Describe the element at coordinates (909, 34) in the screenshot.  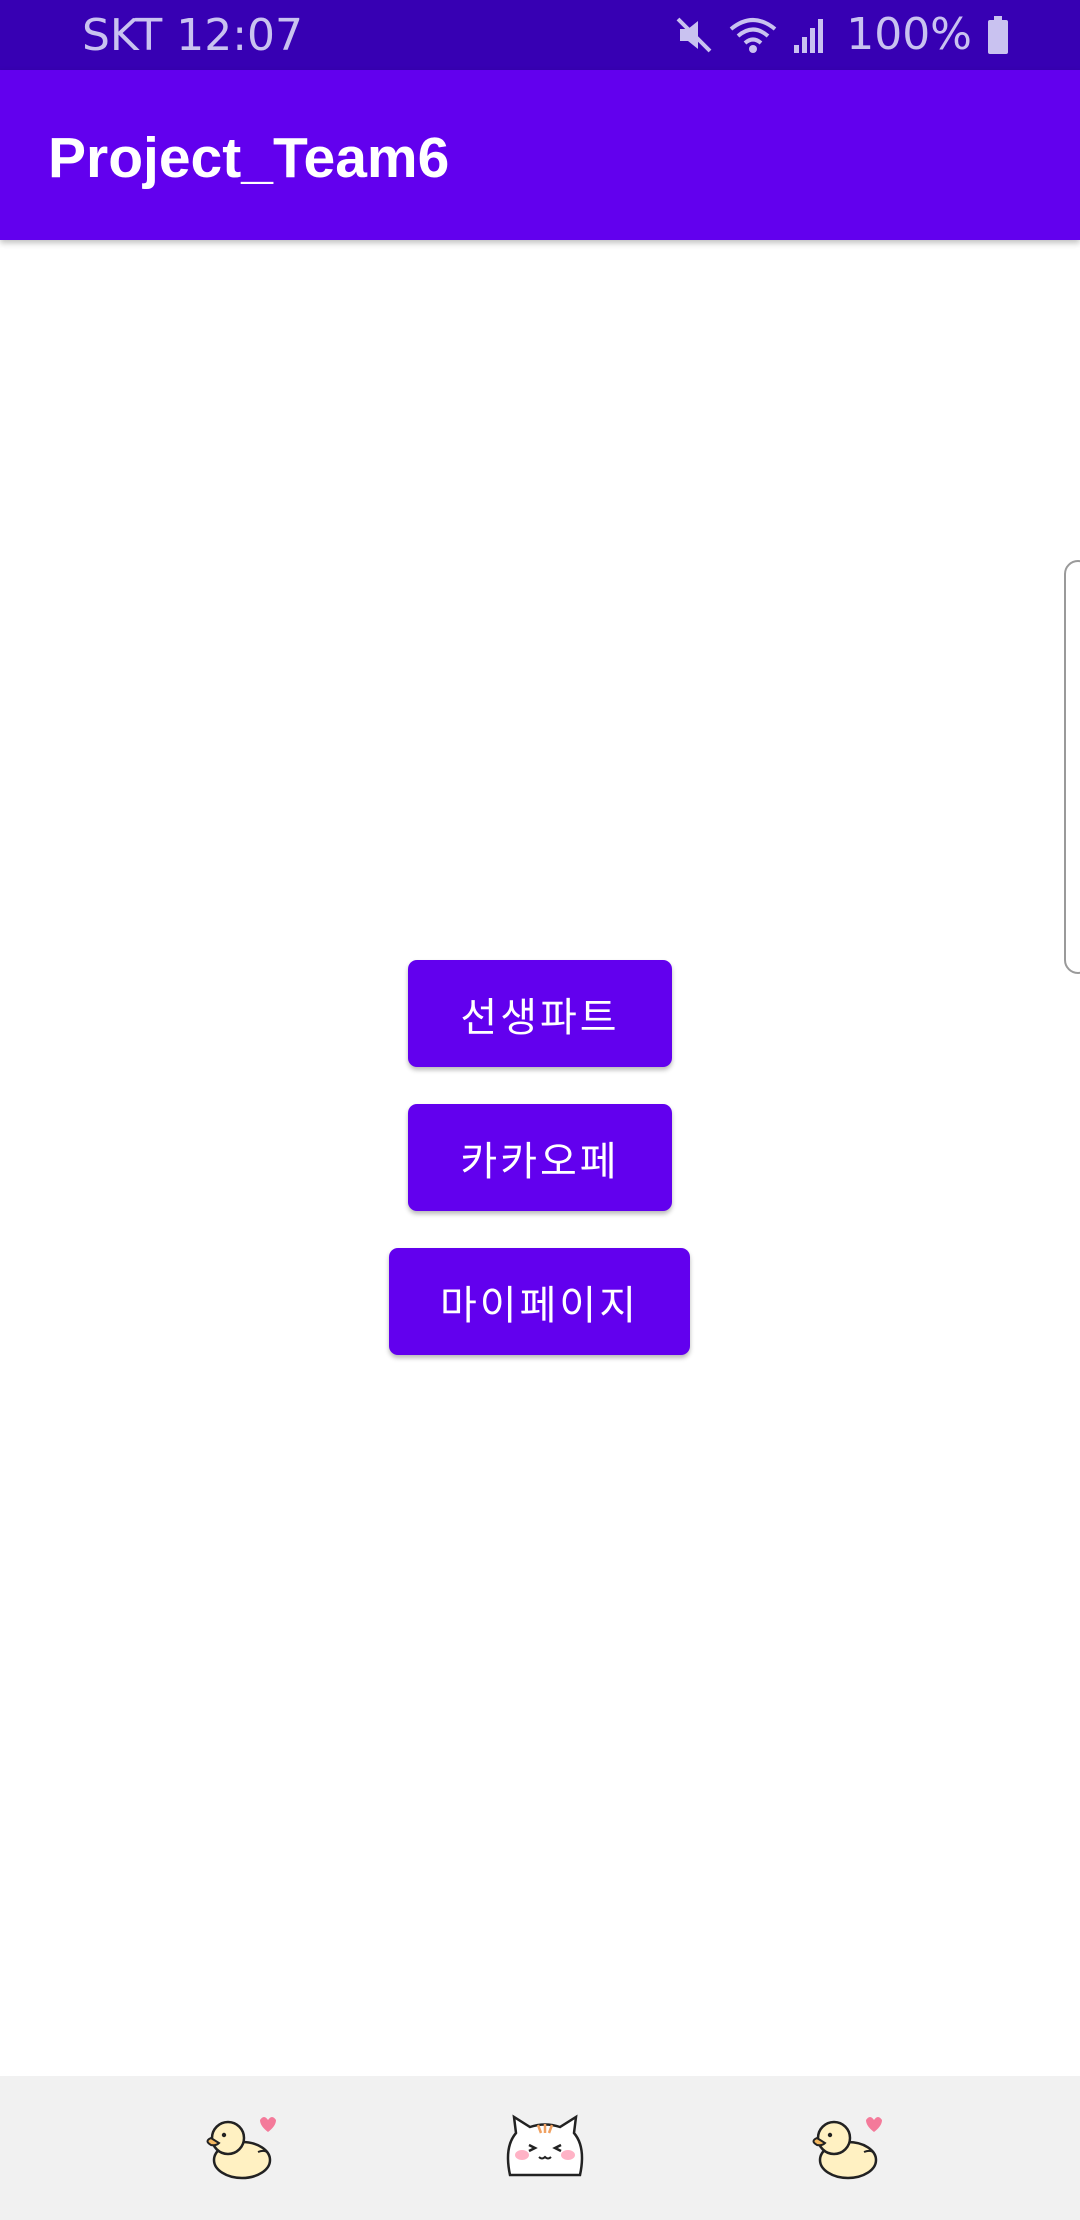
I see `battery-percent: 100%` at that location.